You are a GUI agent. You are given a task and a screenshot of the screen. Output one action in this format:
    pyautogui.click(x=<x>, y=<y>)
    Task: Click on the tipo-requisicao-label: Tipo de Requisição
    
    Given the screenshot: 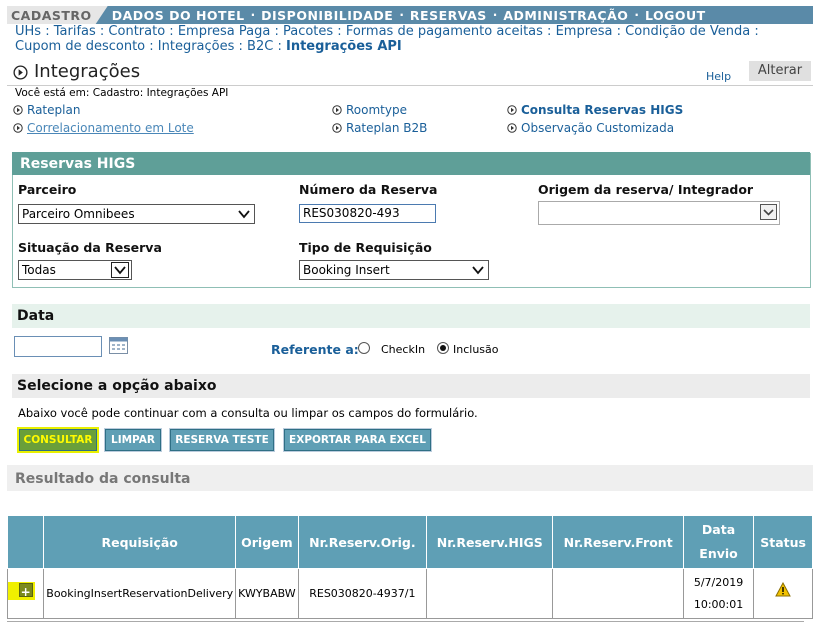 What is the action you would take?
    pyautogui.click(x=365, y=247)
    